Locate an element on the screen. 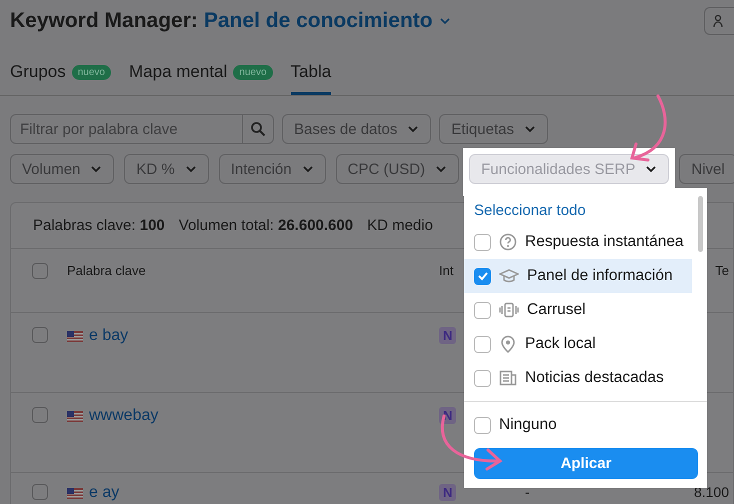 The height and width of the screenshot is (504, 734). keyword-link: wwwebay is located at coordinates (123, 416).